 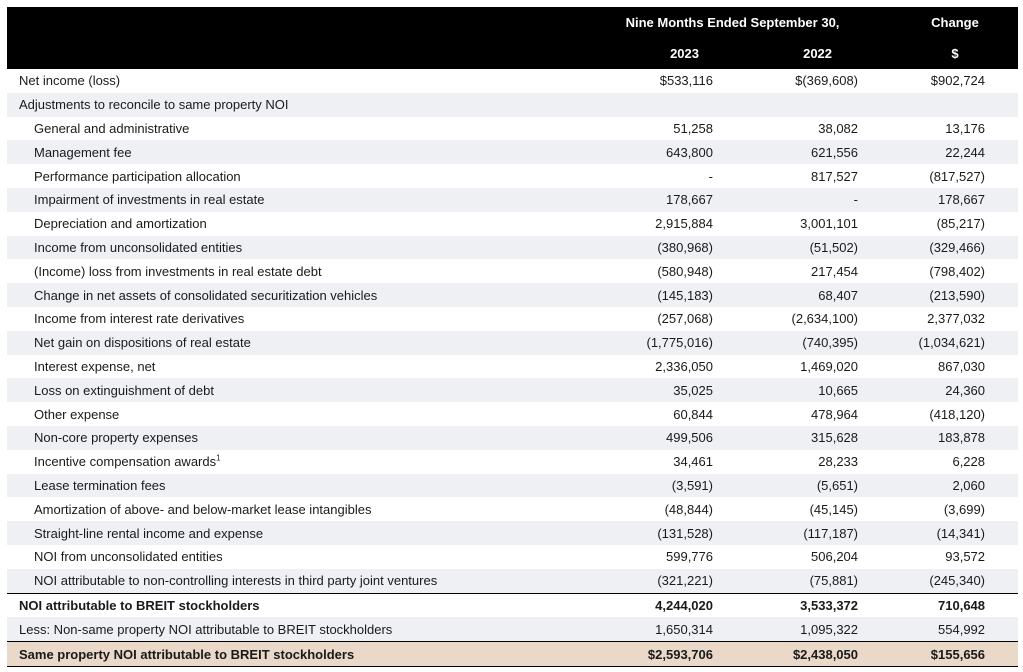 I want to click on value-change: (14,341), so click(x=923, y=533).